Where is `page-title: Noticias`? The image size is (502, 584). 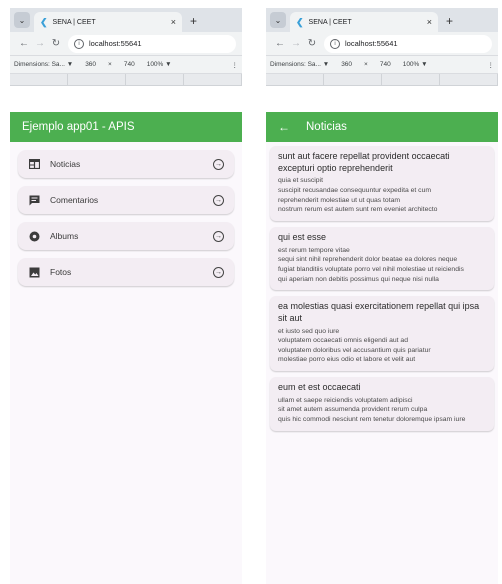 page-title: Noticias is located at coordinates (326, 127).